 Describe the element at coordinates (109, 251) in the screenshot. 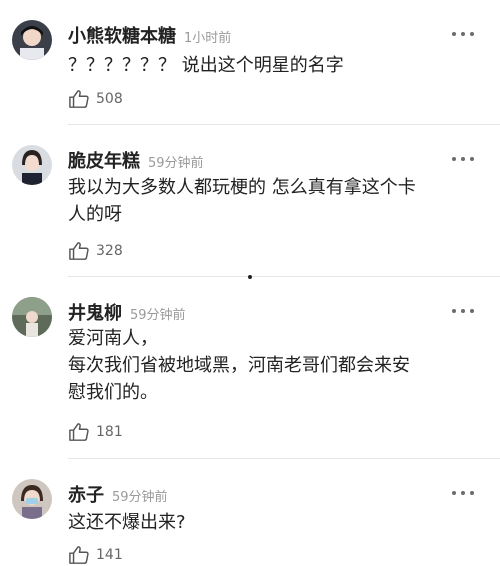

I see `like-count: 328` at that location.